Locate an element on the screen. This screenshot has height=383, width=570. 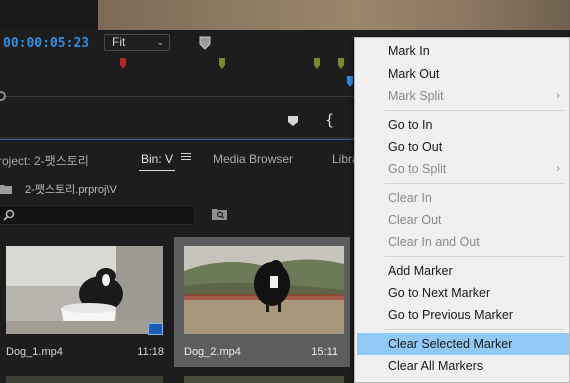
menu-item-go-to-next-marker: Go to Next Marker is located at coordinates (462, 293).